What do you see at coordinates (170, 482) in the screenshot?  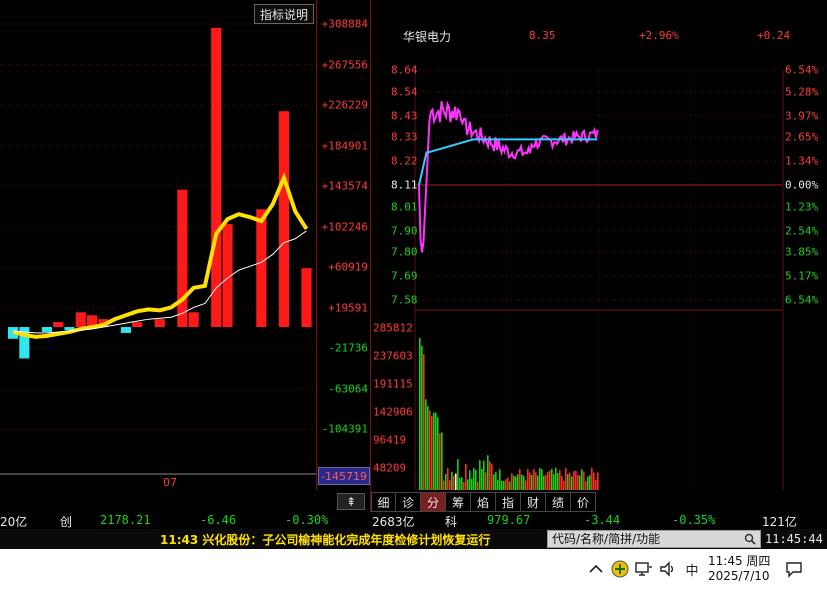 I see `date-axis-label: 07` at bounding box center [170, 482].